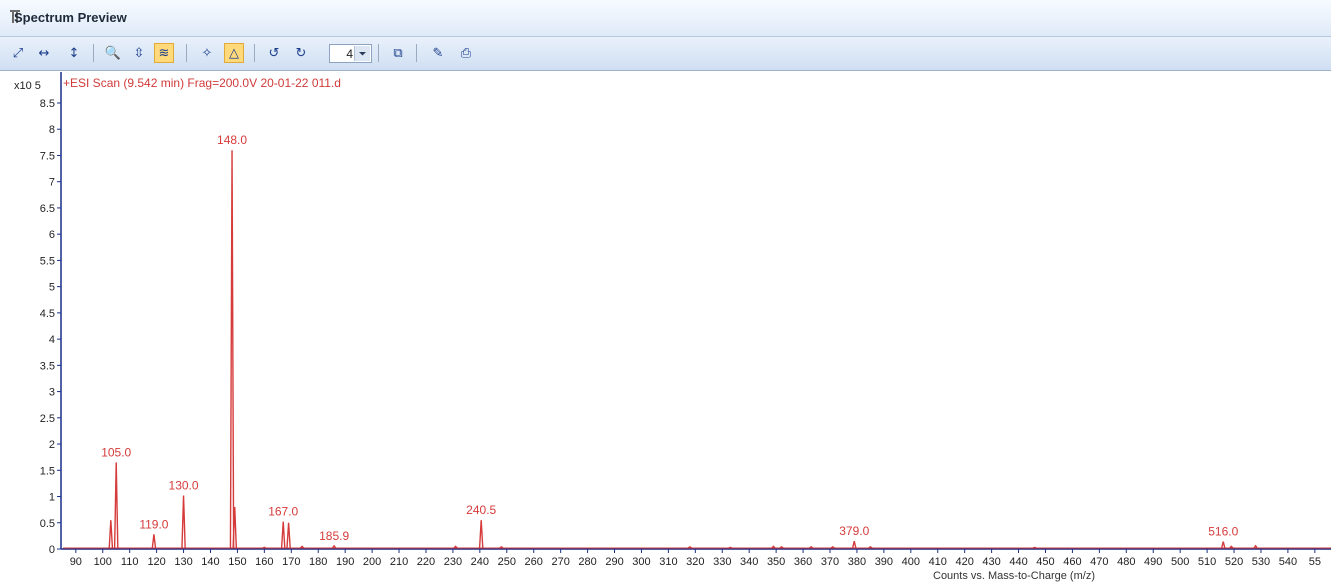 The height and width of the screenshot is (587, 1331). What do you see at coordinates (399, 562) in the screenshot?
I see `x-tick-label: 210` at bounding box center [399, 562].